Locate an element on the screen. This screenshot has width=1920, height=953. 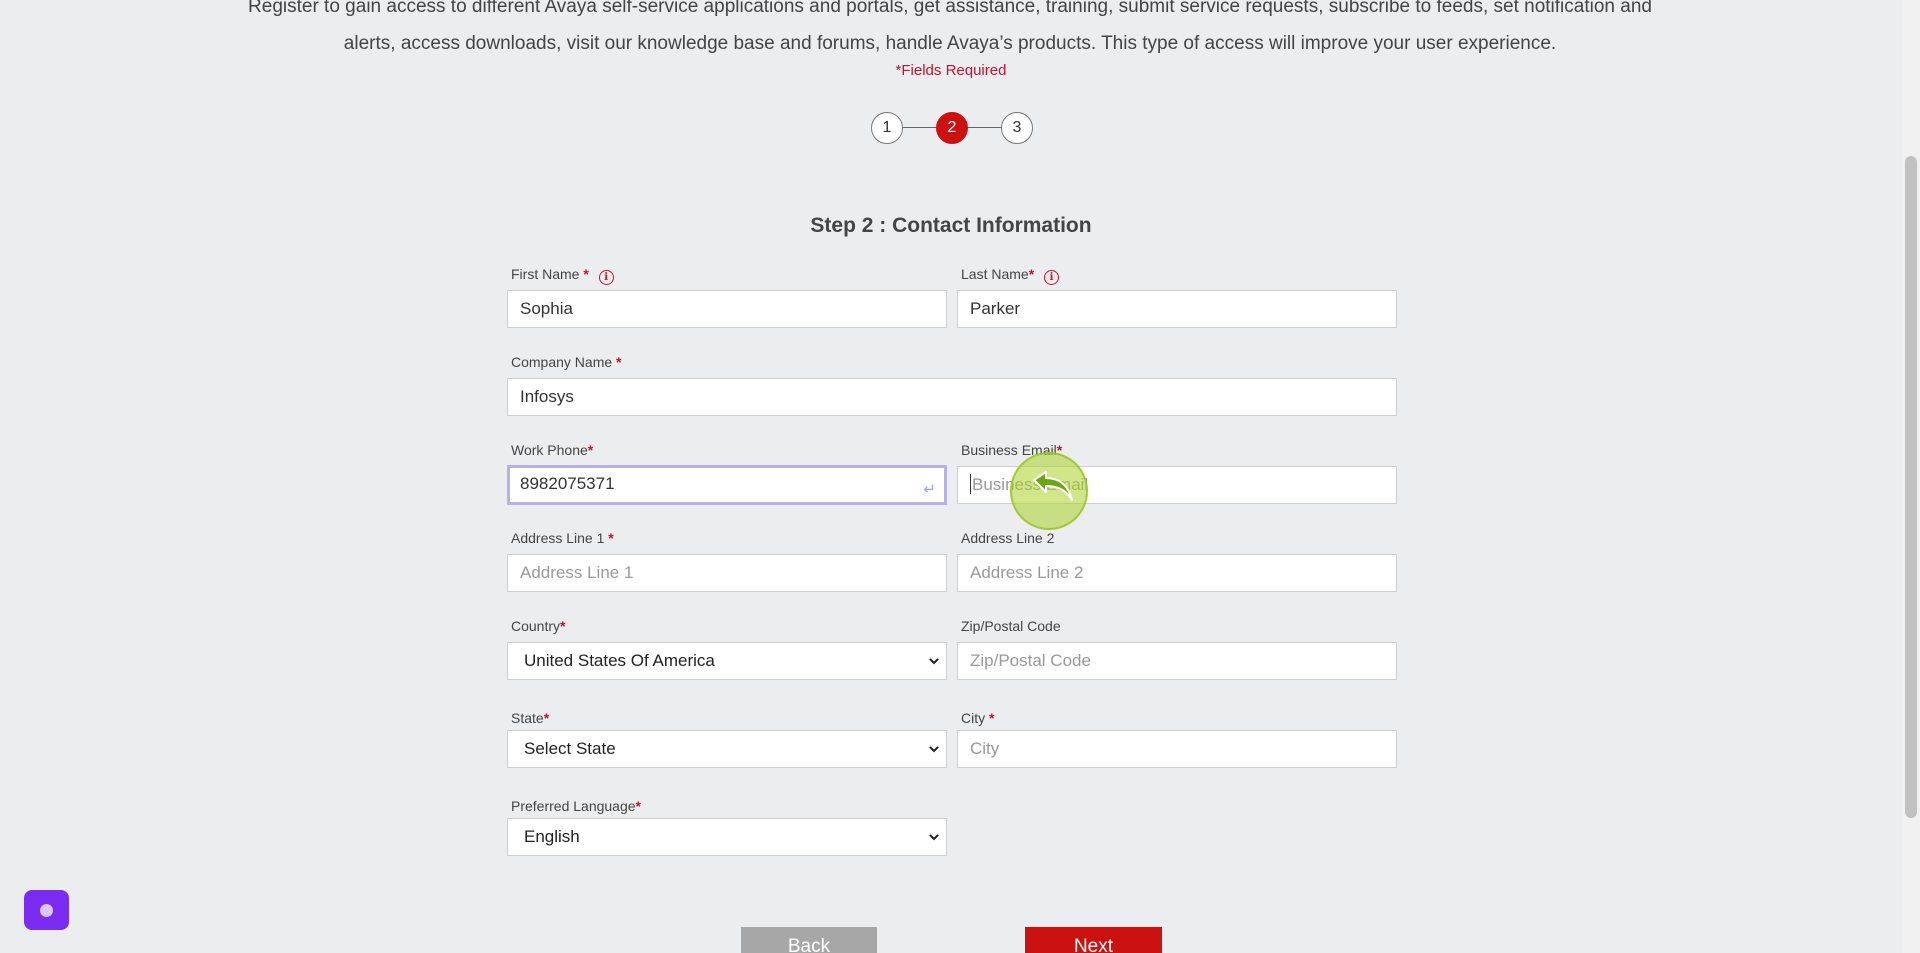
zip-label: Zip/Postal Code is located at coordinates (1011, 626).